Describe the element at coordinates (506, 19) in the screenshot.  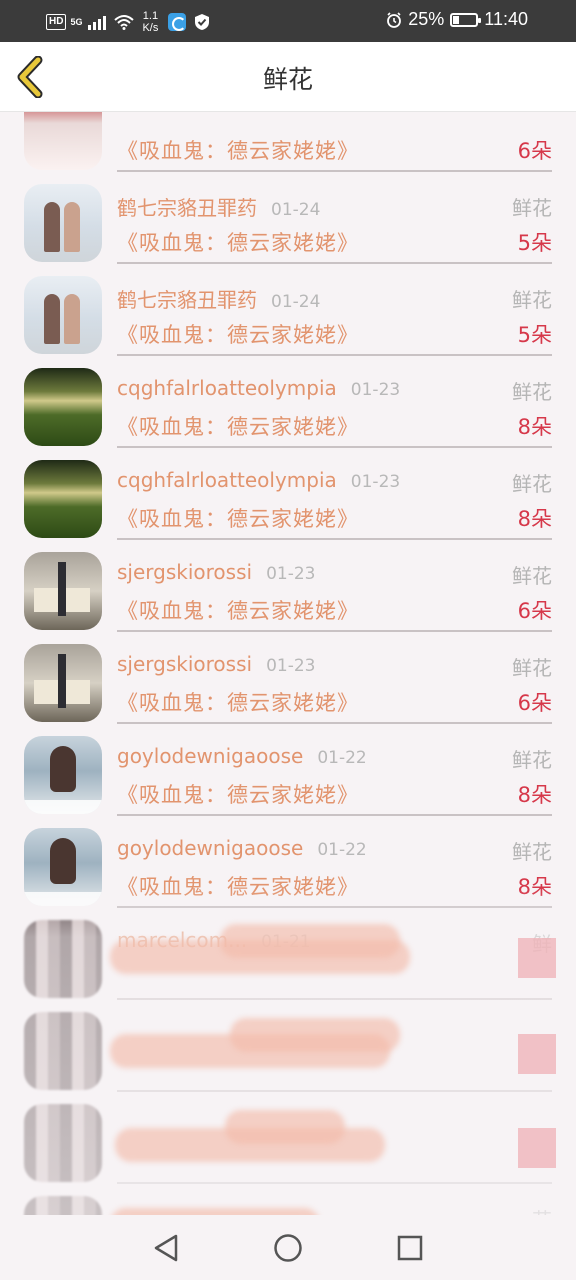
I see `clock: 11:40` at that location.